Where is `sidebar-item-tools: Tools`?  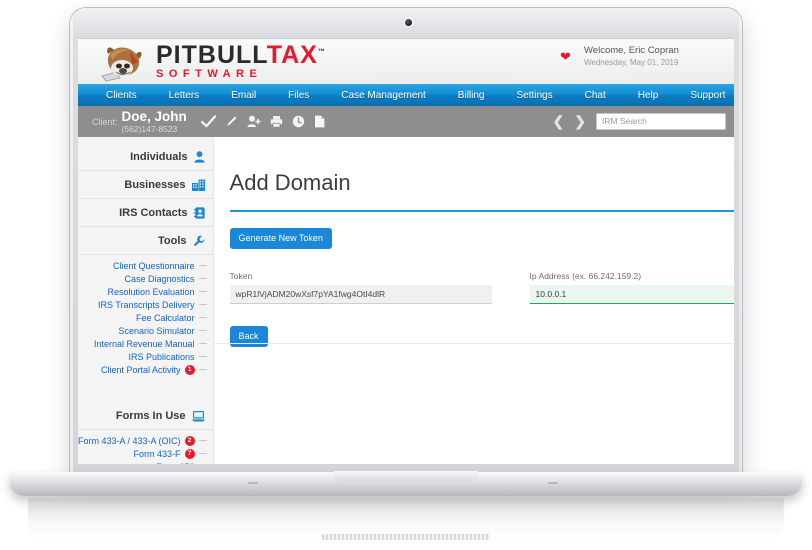 sidebar-item-tools: Tools is located at coordinates (145, 241).